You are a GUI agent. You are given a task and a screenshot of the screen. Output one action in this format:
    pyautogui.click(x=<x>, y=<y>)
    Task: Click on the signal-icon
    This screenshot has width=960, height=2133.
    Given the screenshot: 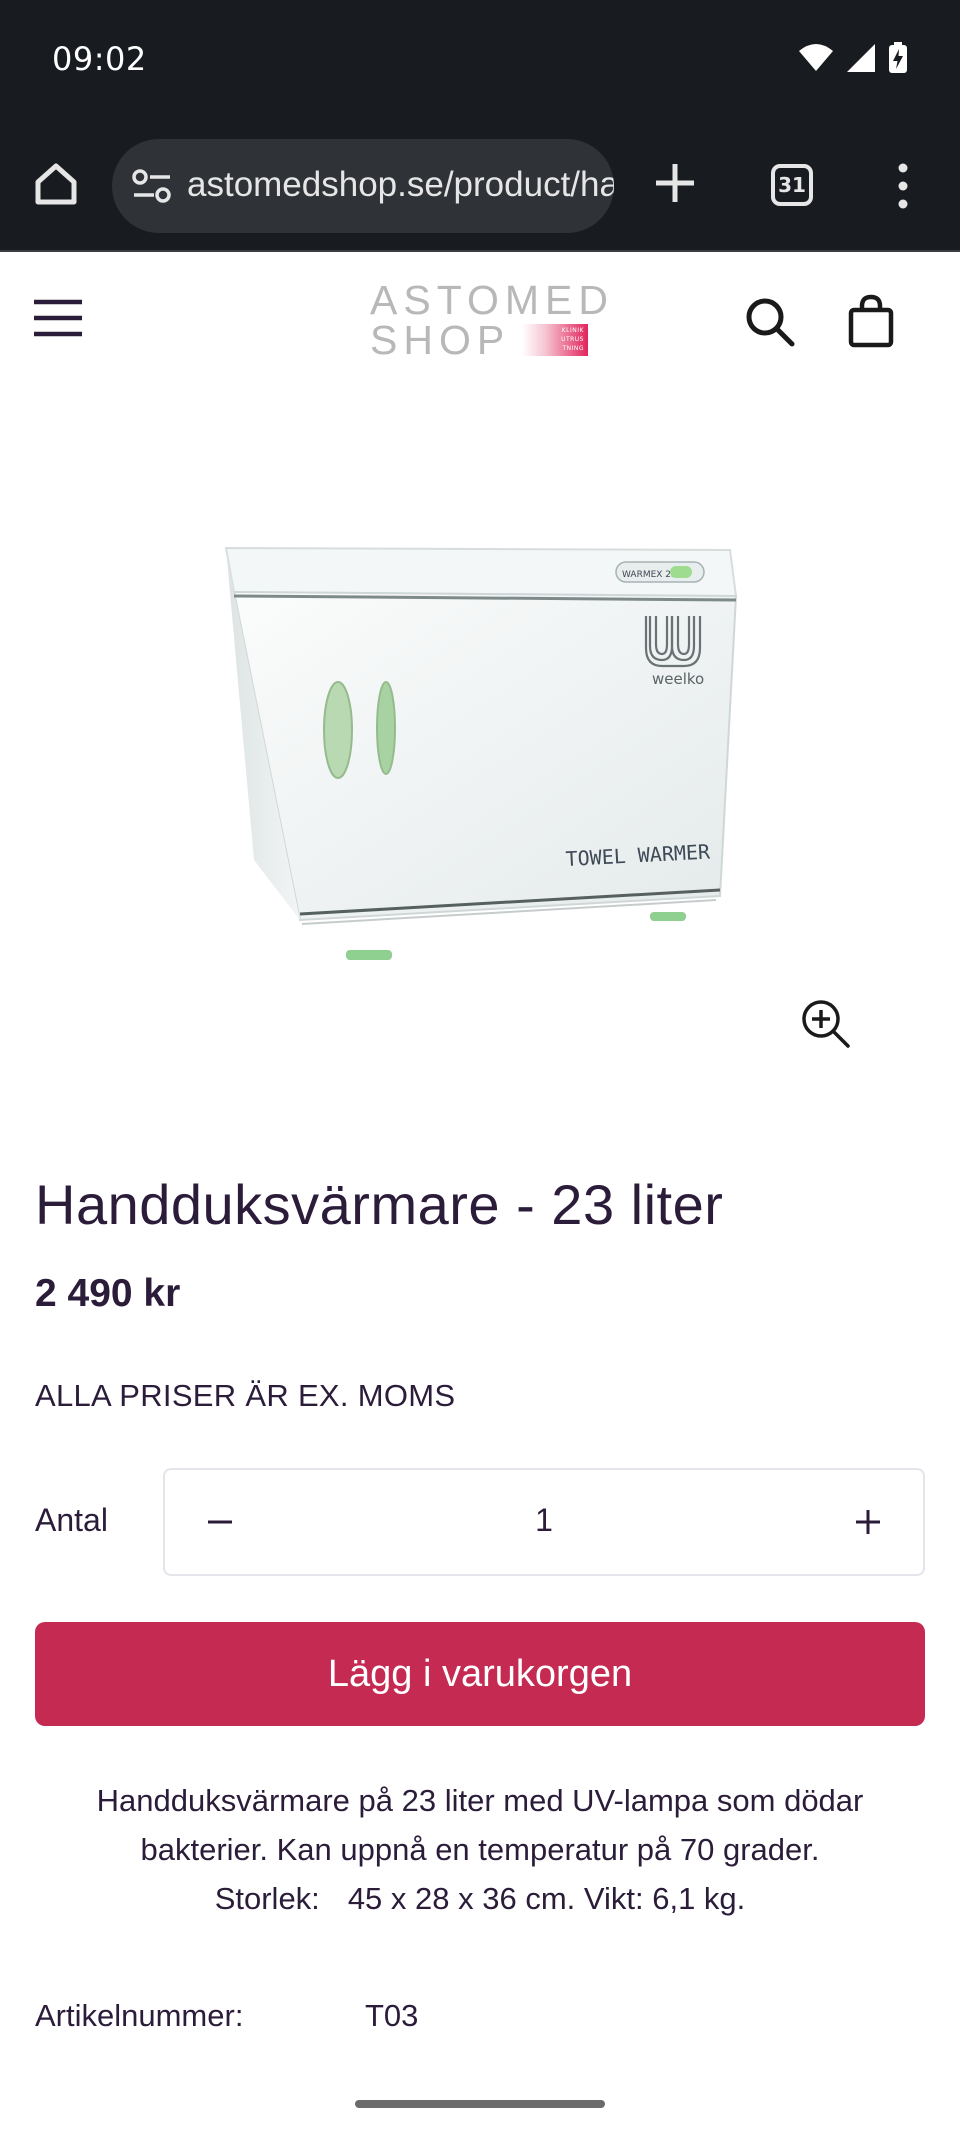 What is the action you would take?
    pyautogui.click(x=861, y=58)
    